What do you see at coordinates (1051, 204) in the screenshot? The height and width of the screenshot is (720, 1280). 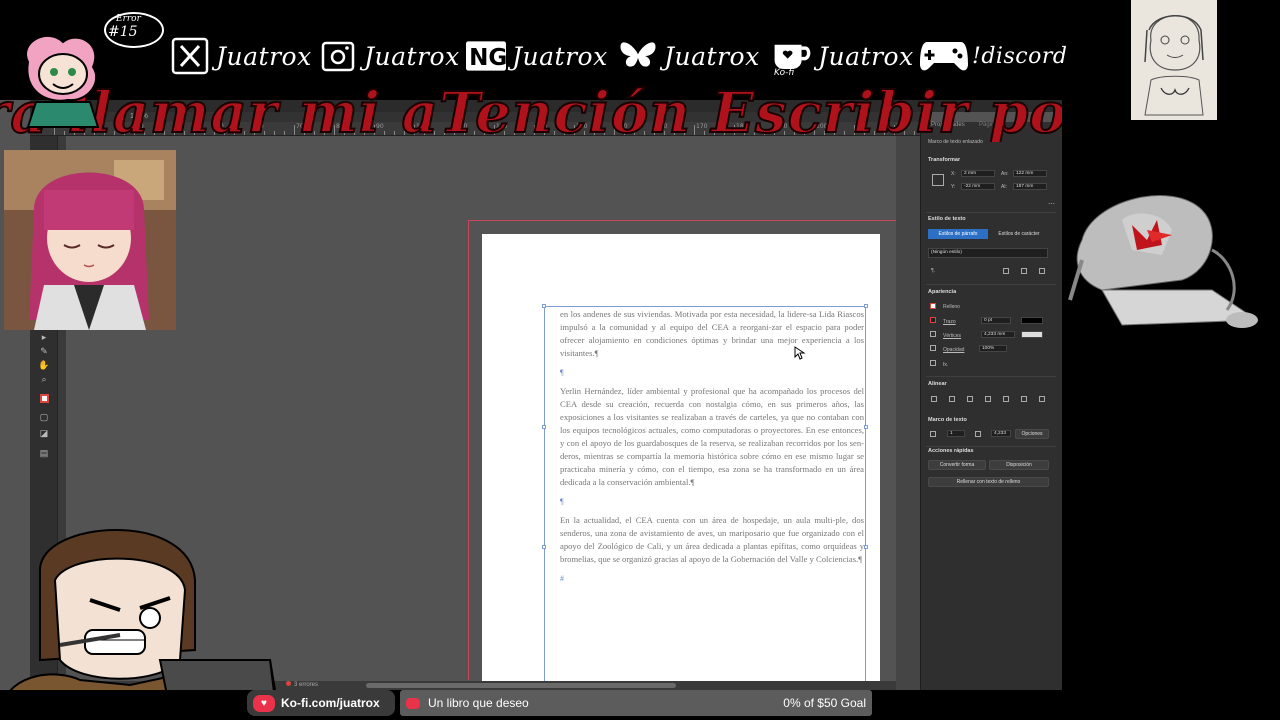 I see `more-options-icon: ⋯` at bounding box center [1051, 204].